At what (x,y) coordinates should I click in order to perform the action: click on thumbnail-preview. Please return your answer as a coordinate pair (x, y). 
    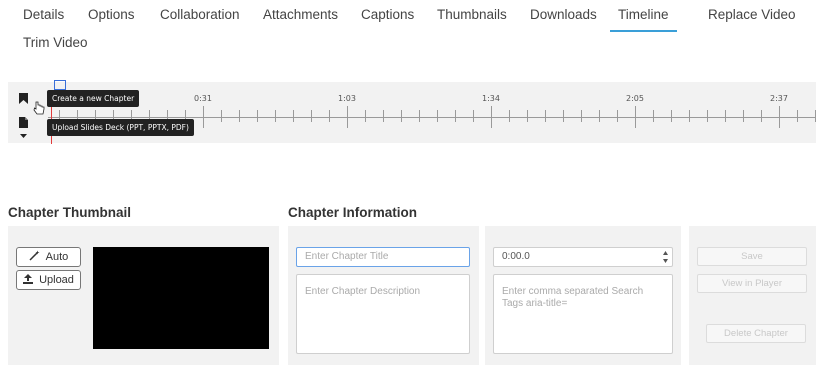
    Looking at the image, I should click on (181, 298).